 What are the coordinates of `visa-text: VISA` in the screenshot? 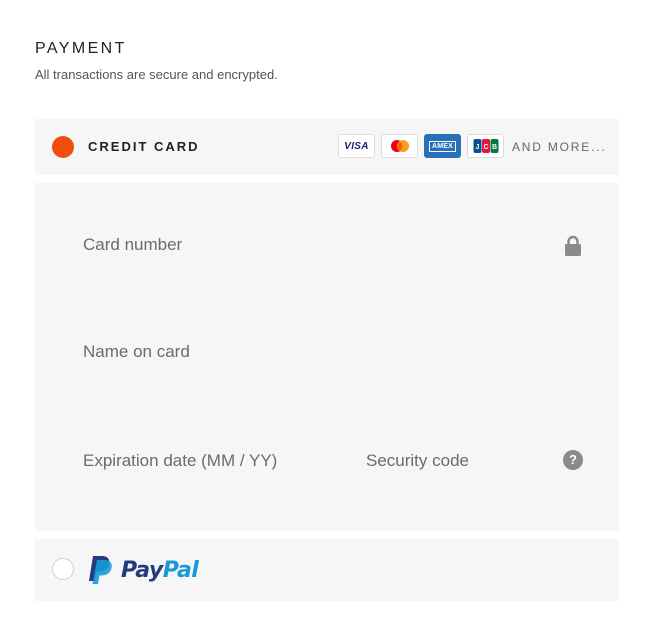 It's located at (356, 146).